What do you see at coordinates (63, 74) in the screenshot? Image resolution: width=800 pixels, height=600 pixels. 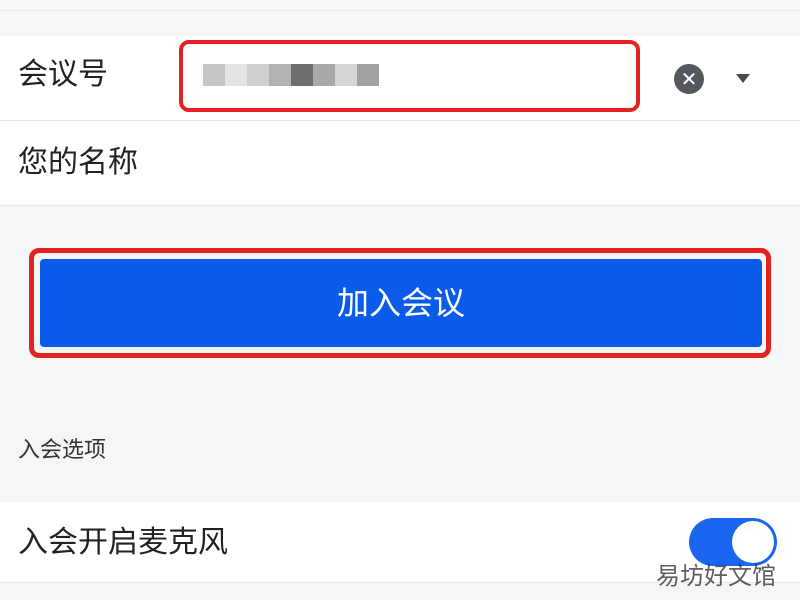 I see `meeting-id-label: 会议号` at bounding box center [63, 74].